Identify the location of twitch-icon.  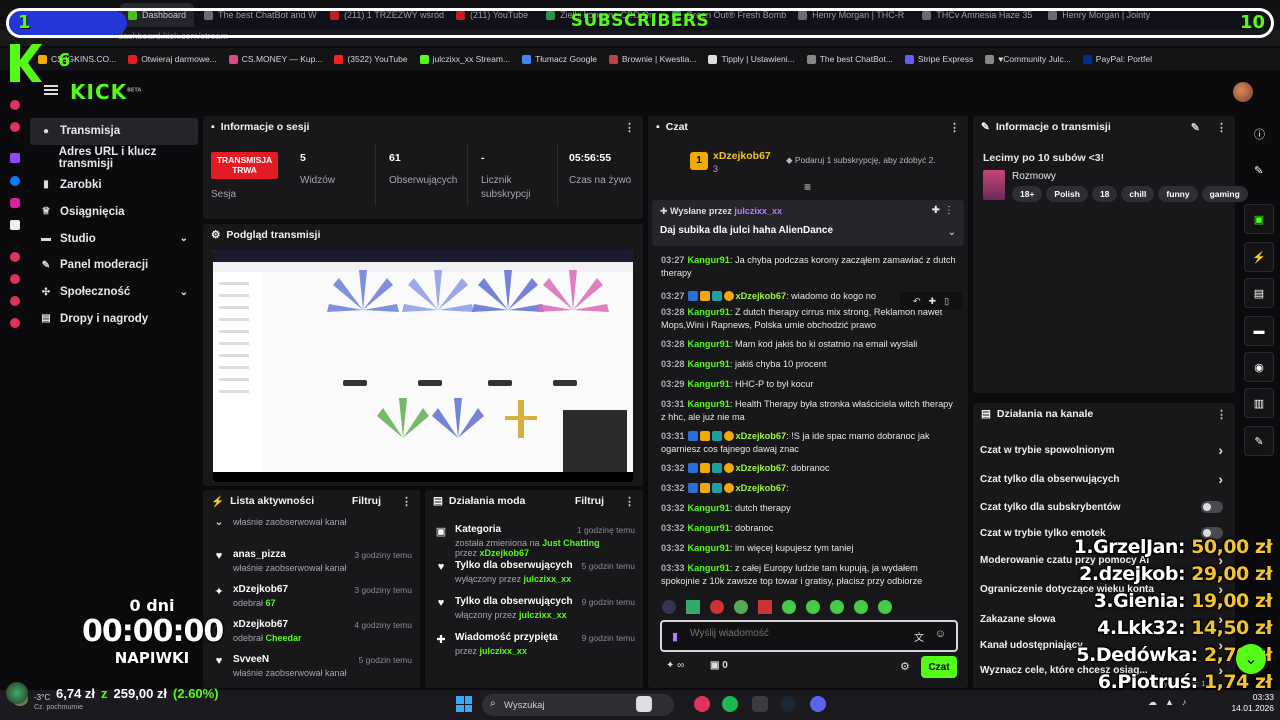
(15, 158).